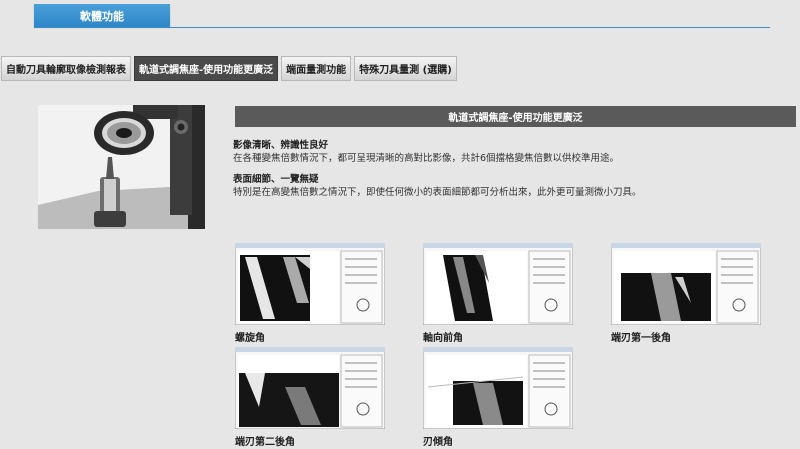  I want to click on tab-rail-focus-mount: 軌道式調焦座-使用功能更廣泛, so click(206, 68).